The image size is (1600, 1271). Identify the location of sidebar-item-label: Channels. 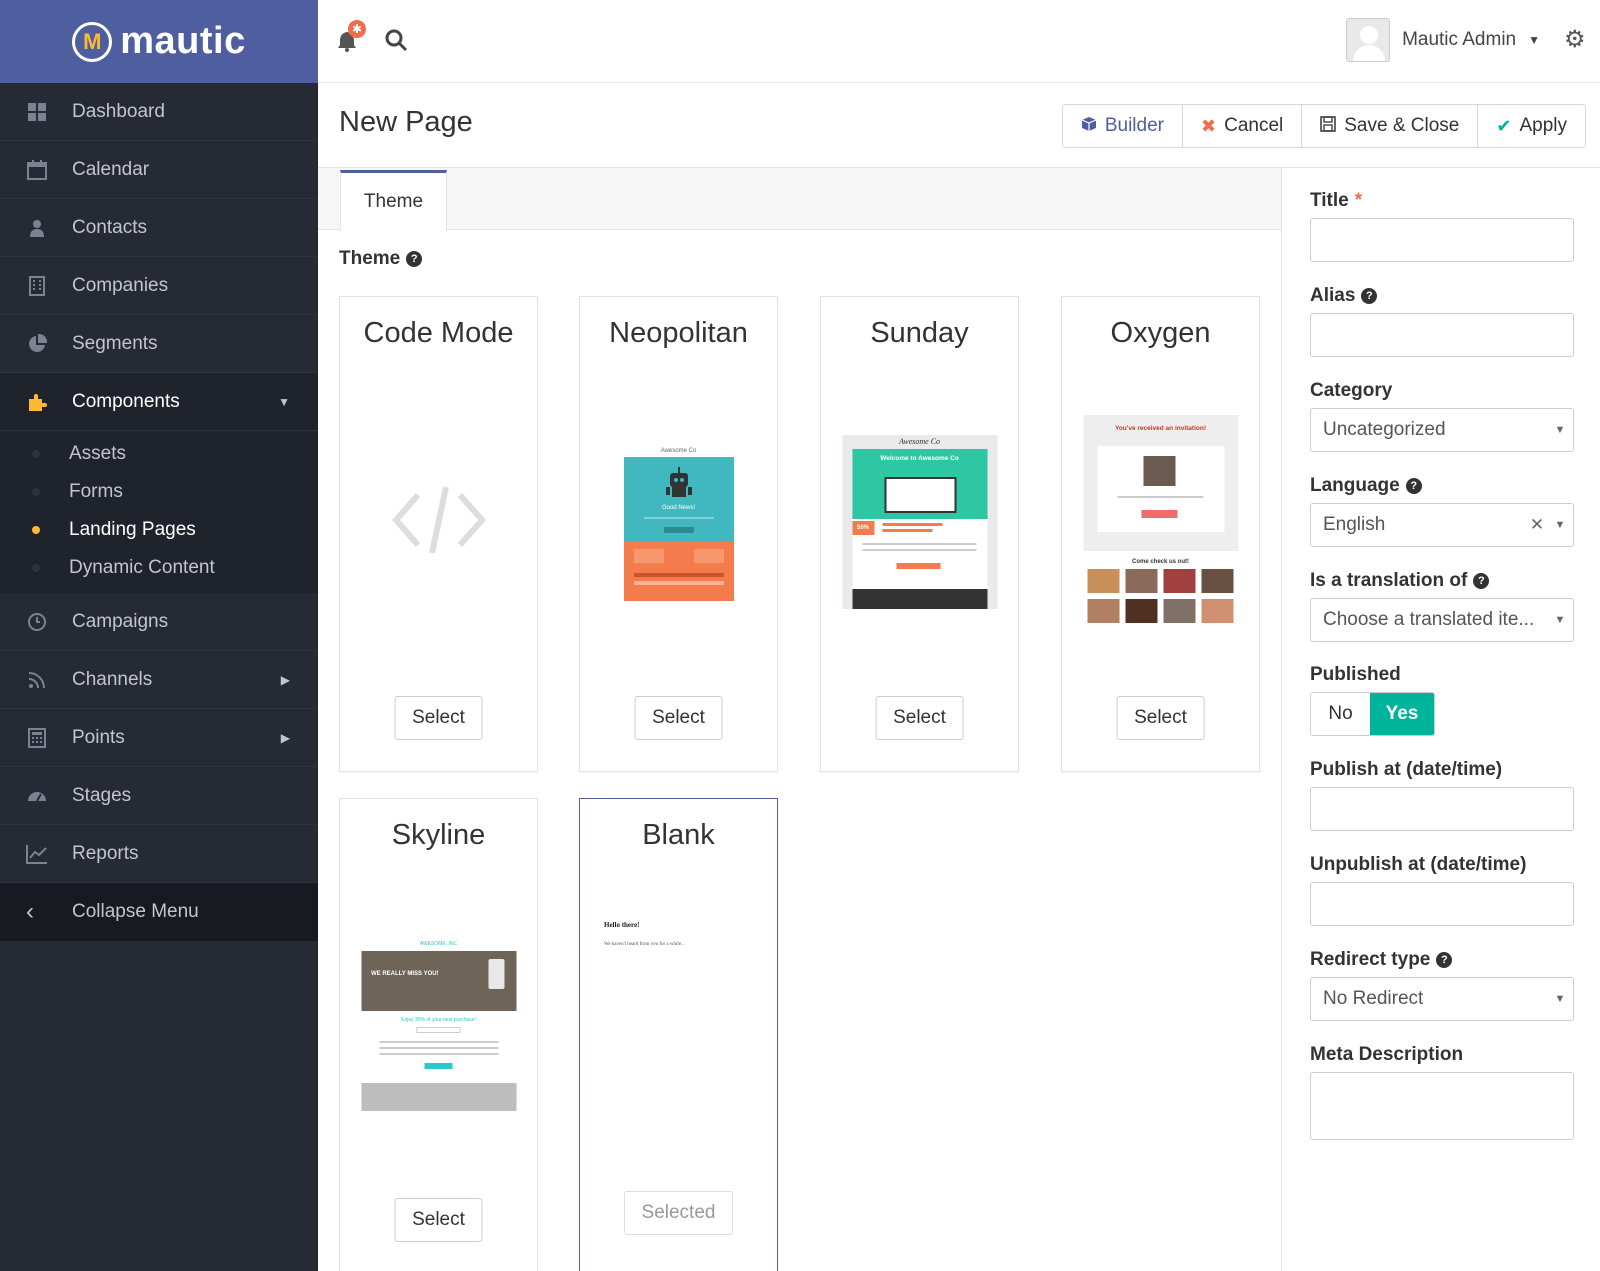
(112, 679).